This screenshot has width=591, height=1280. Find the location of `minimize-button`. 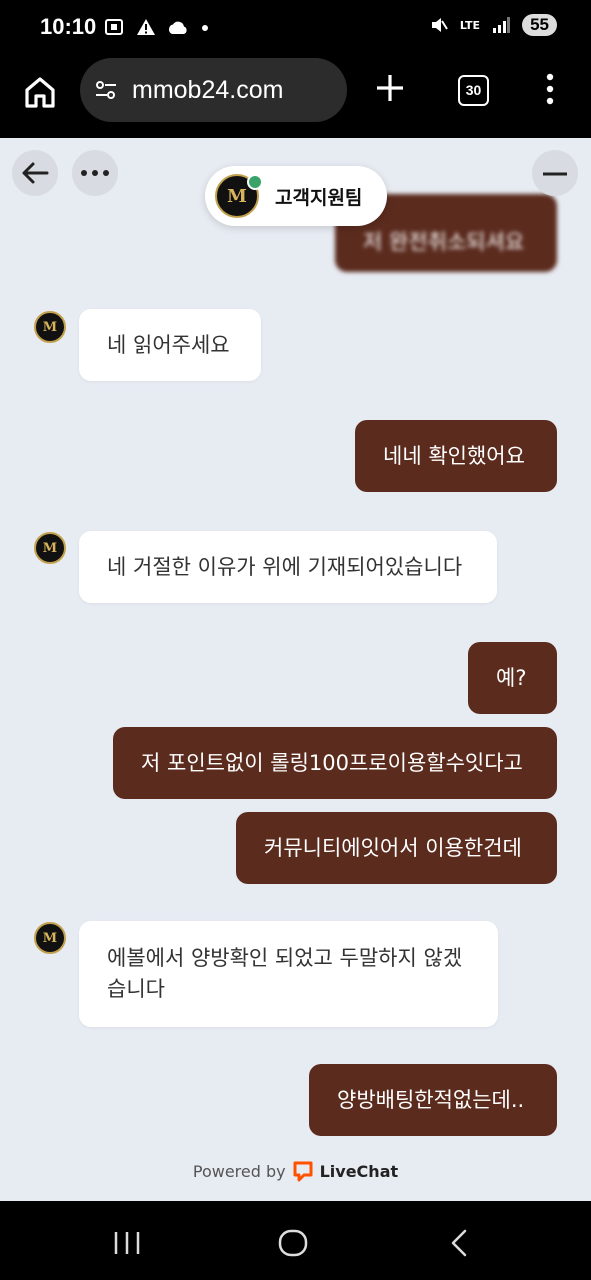

minimize-button is located at coordinates (555, 173).